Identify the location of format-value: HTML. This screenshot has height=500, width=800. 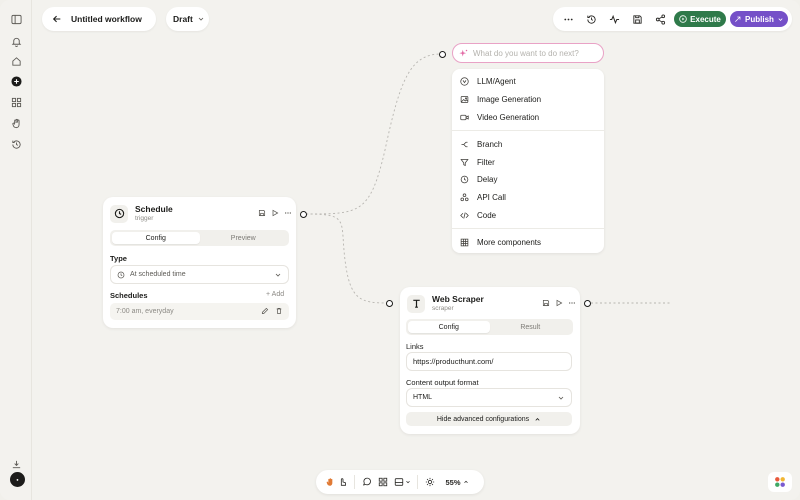
(423, 397).